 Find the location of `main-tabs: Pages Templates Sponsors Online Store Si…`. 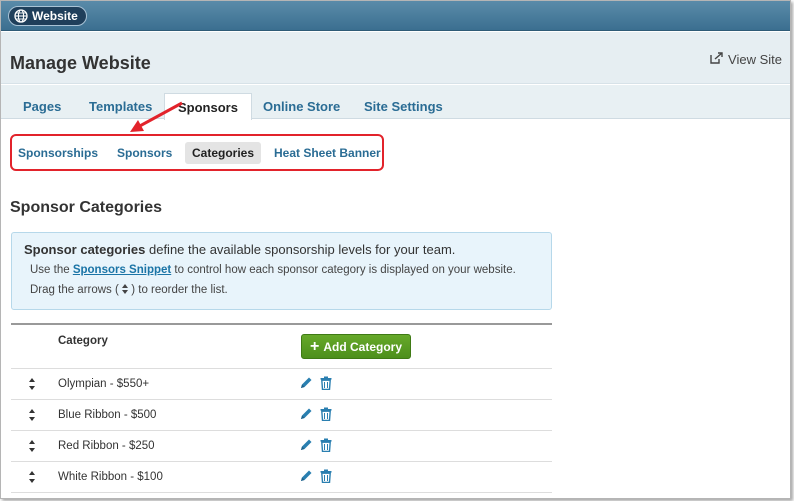

main-tabs: Pages Templates Sponsors Online Store Si… is located at coordinates (395, 102).